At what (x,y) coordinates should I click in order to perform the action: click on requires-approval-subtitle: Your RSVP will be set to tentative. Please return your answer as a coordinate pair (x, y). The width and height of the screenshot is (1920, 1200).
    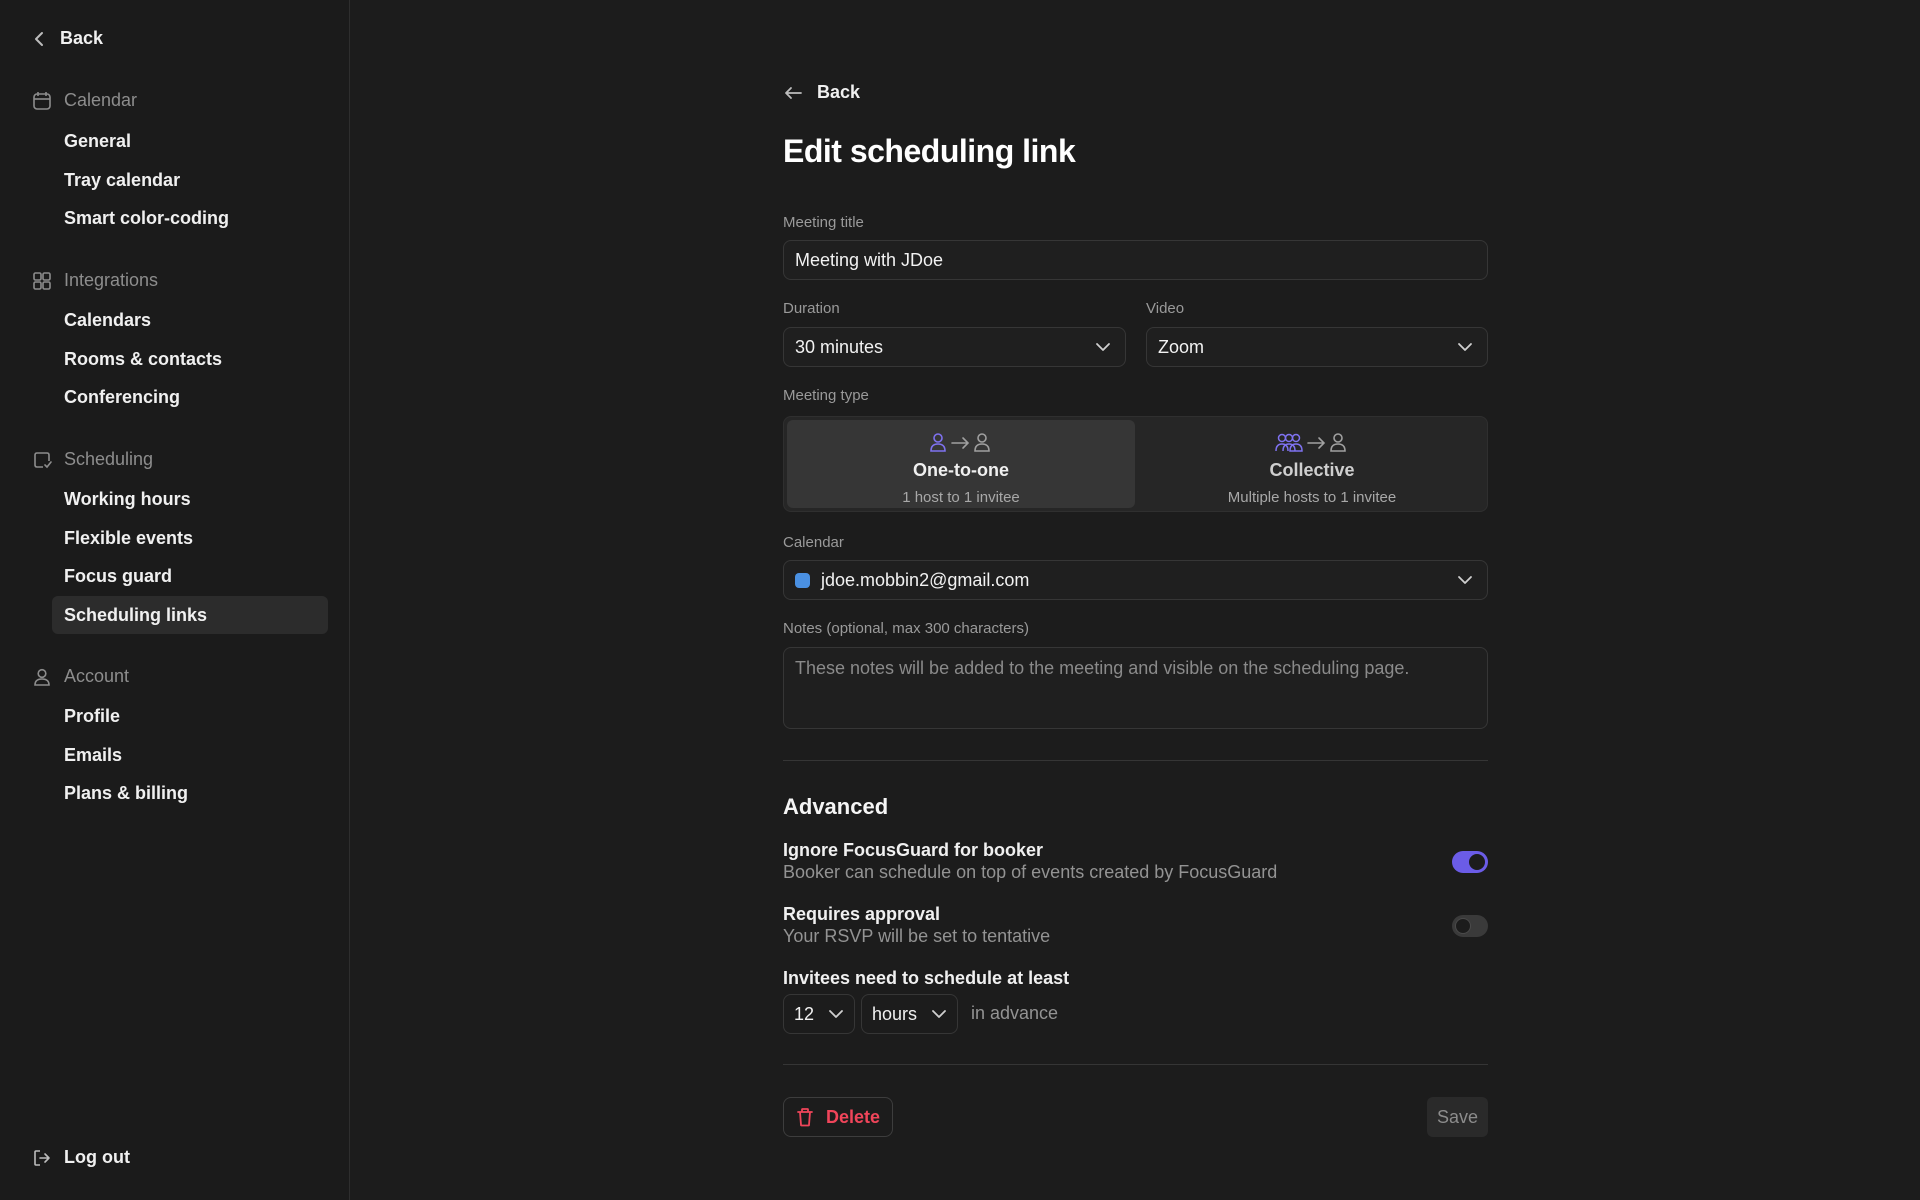
    Looking at the image, I should click on (917, 936).